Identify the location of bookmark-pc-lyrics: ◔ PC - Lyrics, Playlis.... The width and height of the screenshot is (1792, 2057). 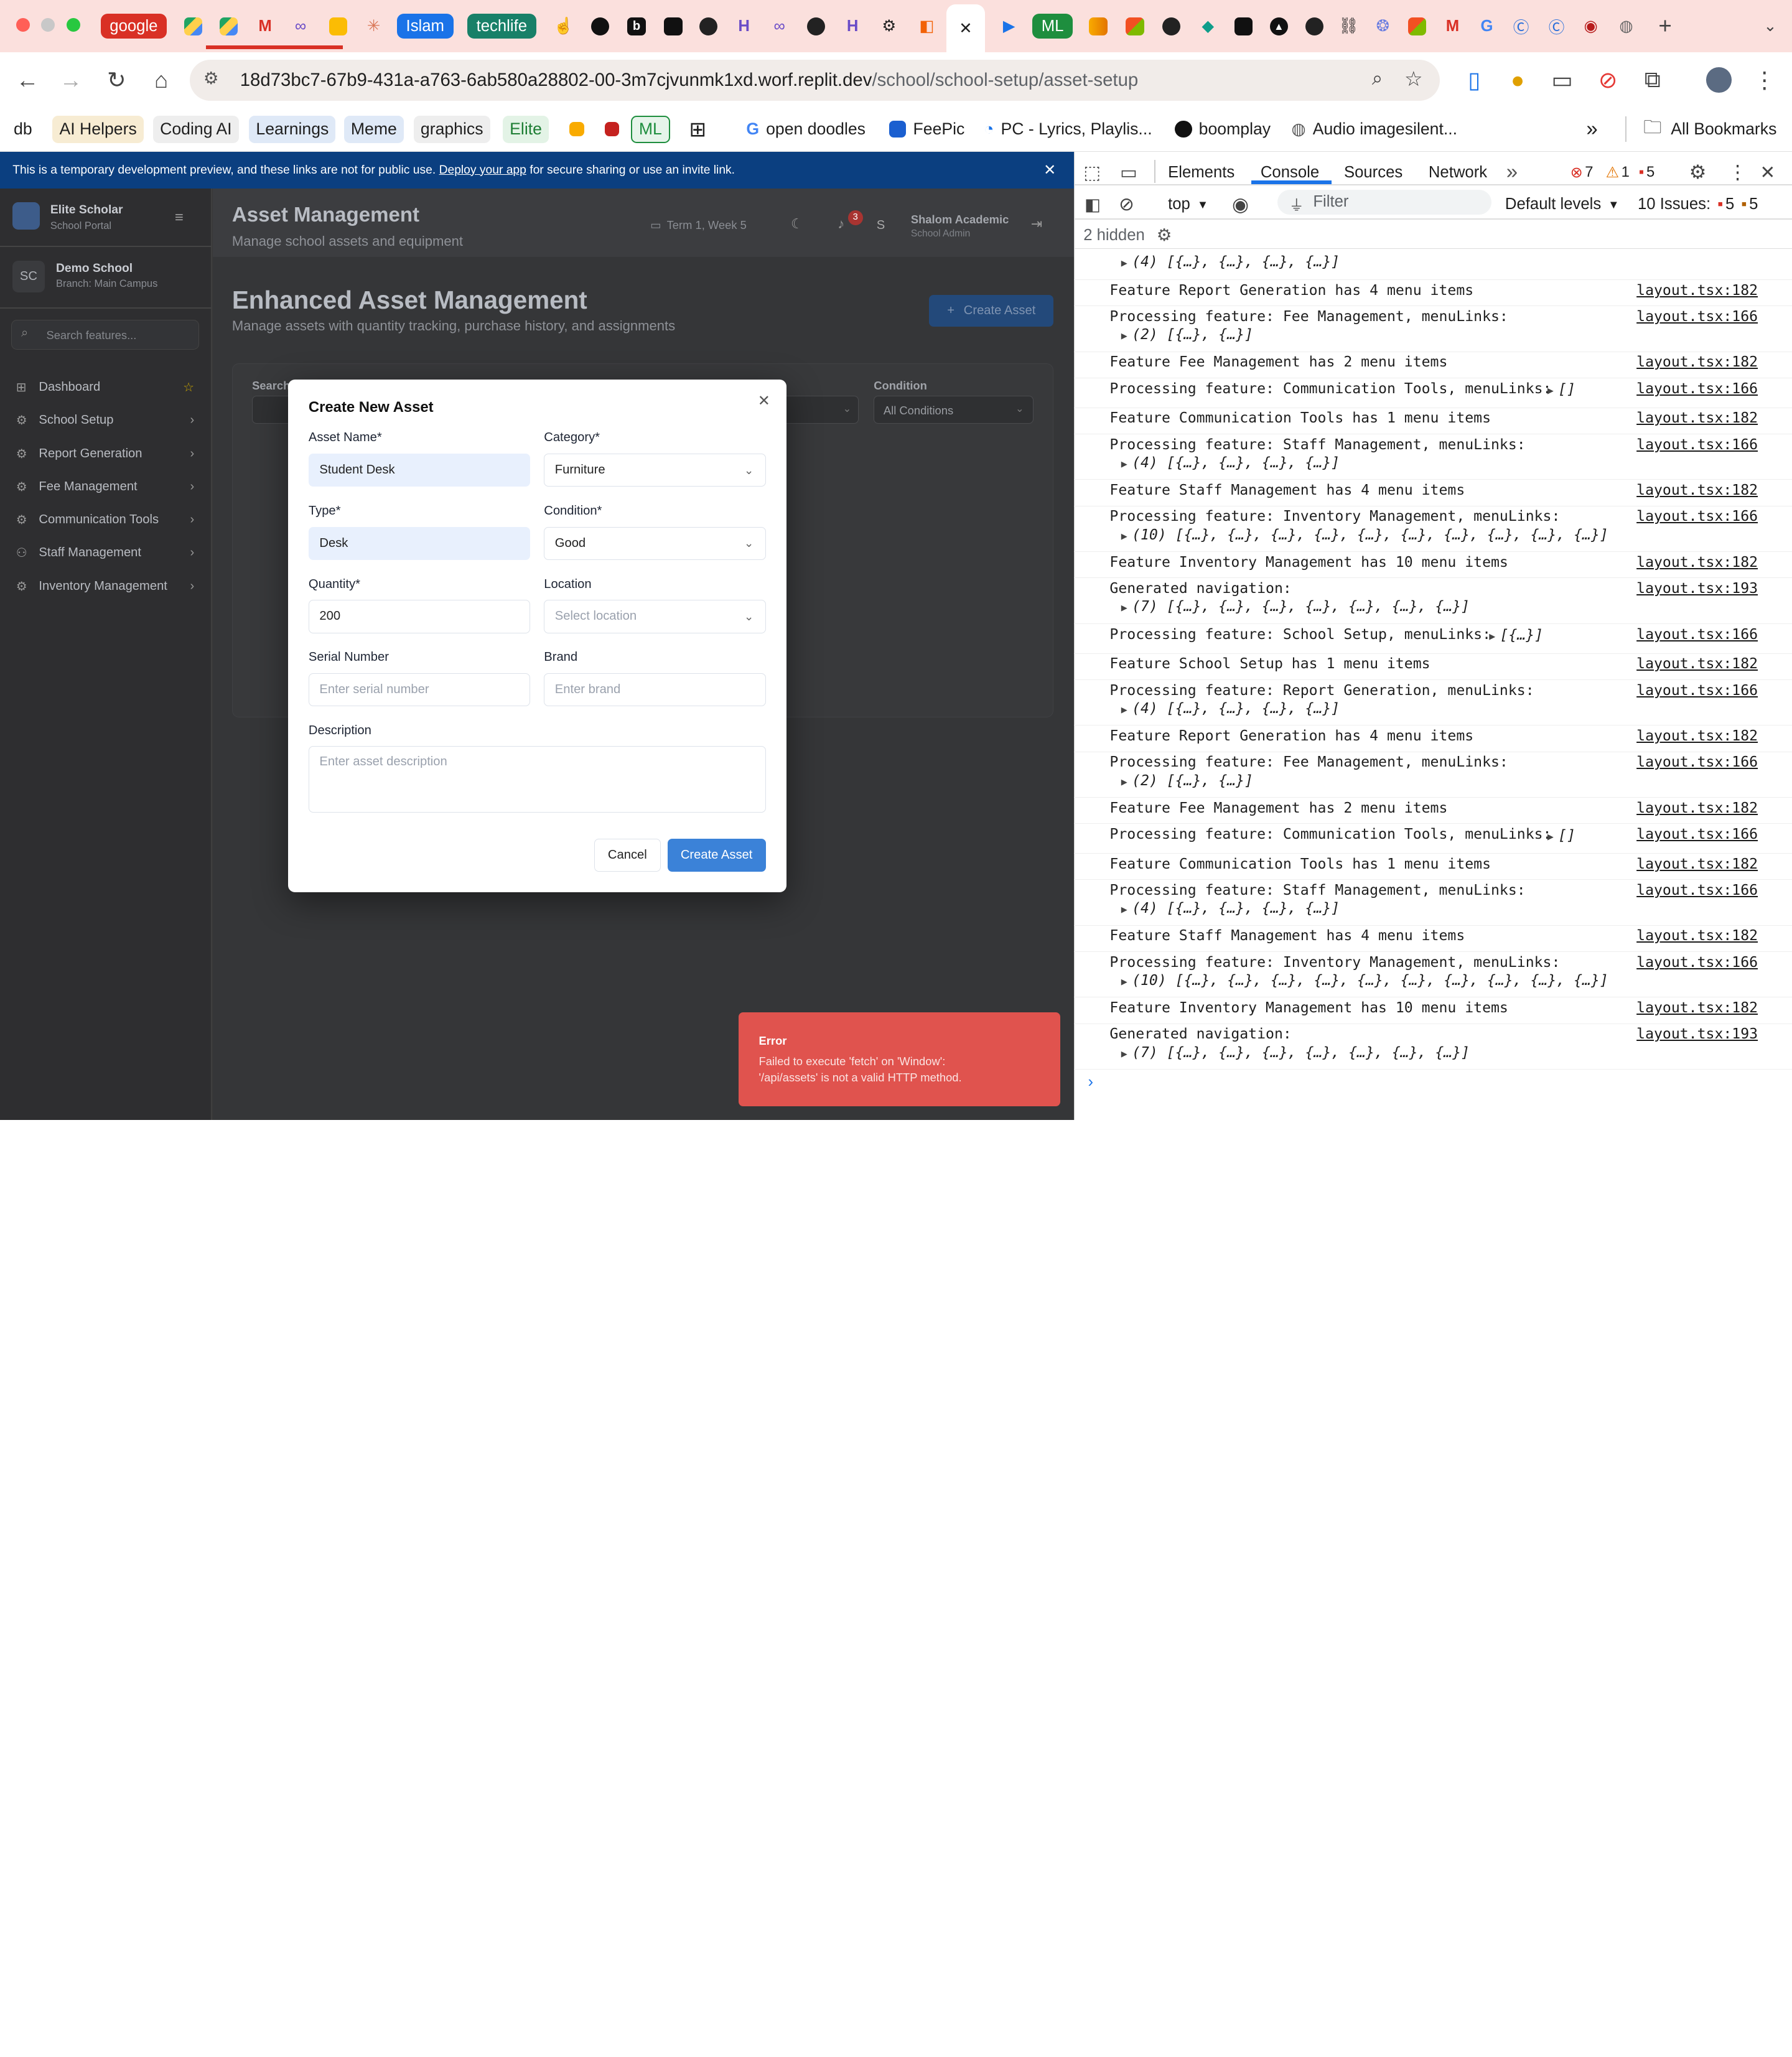
(1068, 129).